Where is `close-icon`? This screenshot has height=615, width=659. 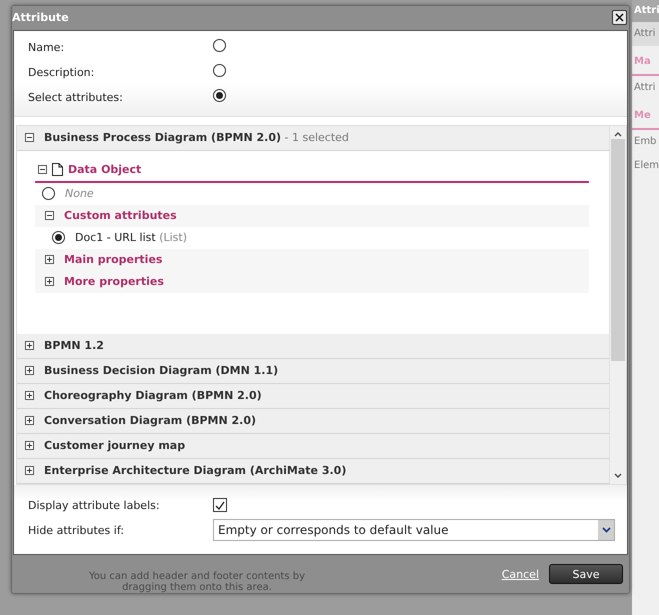 close-icon is located at coordinates (619, 17).